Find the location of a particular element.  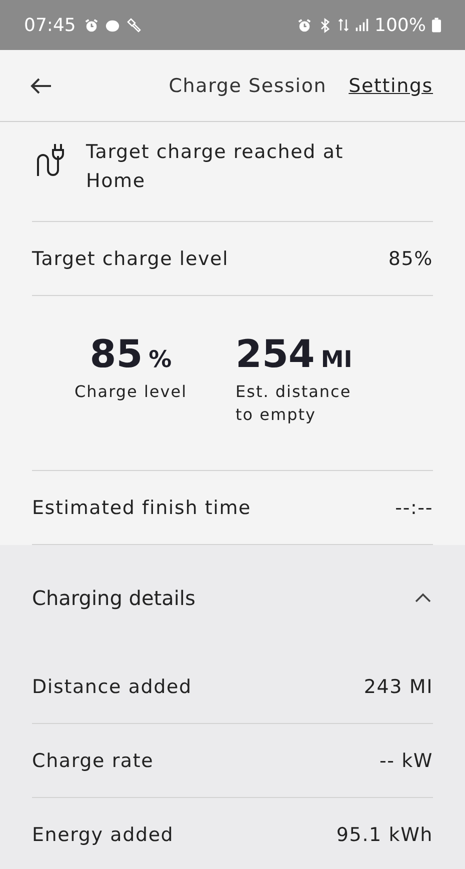

settings-link: Settings is located at coordinates (390, 85).